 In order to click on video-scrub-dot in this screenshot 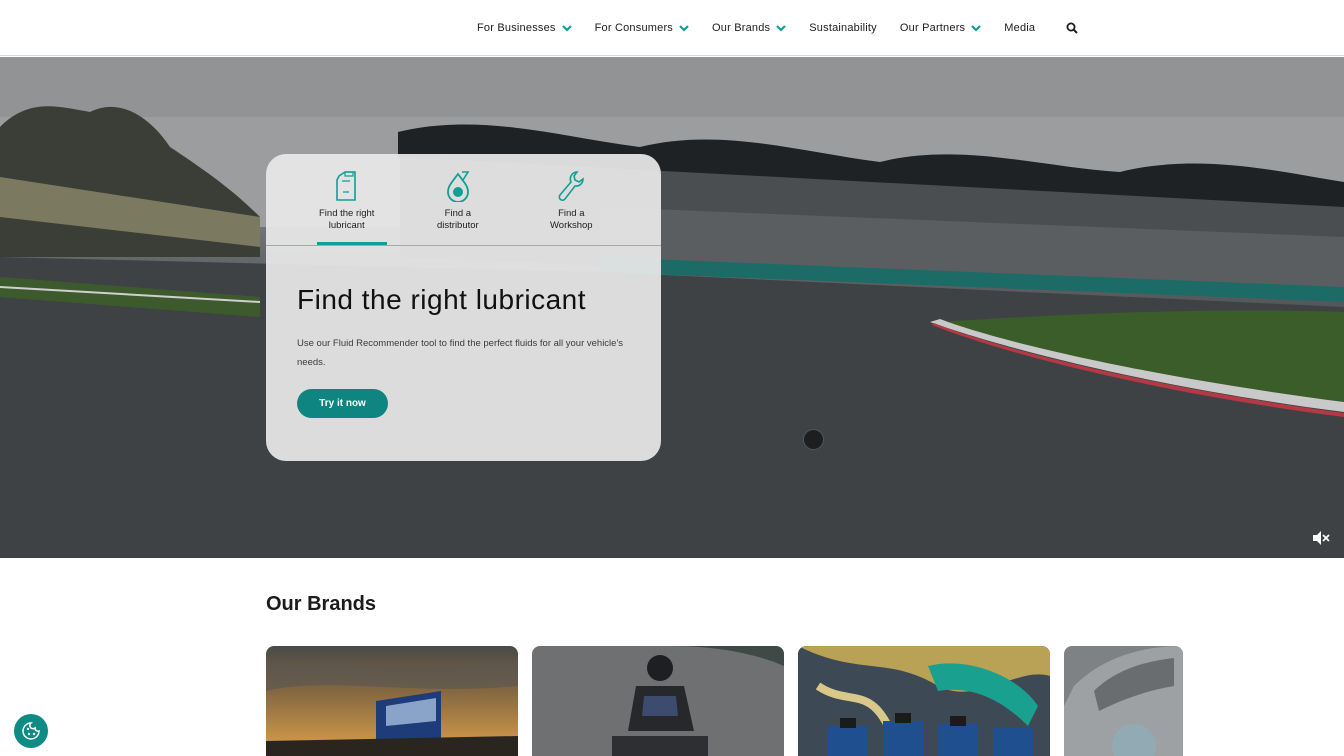, I will do `click(813, 439)`.